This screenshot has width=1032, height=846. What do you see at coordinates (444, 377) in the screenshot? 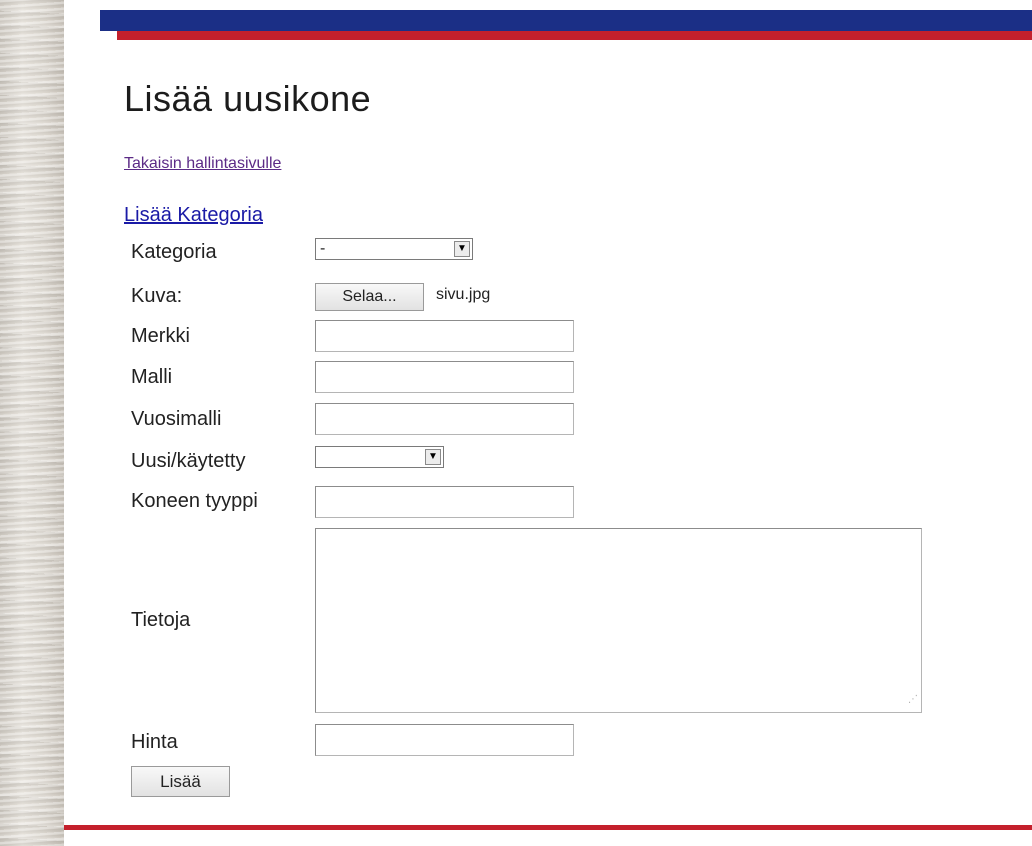
I see `model-input` at bounding box center [444, 377].